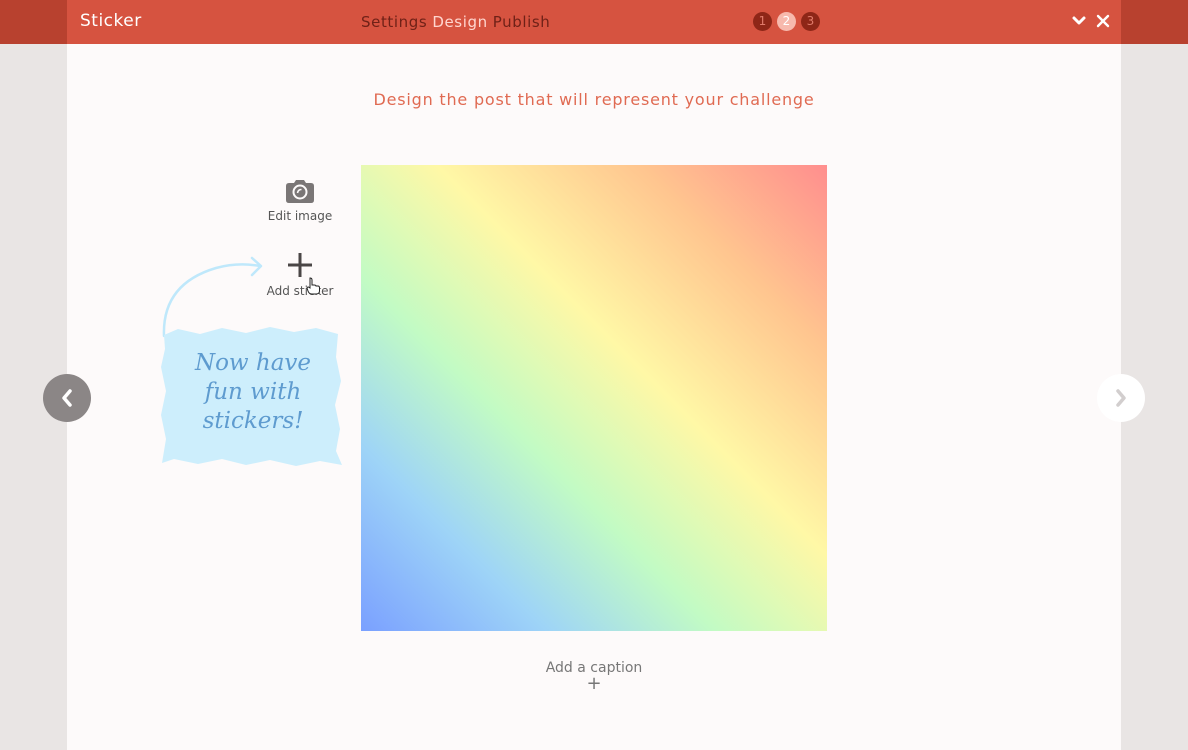  I want to click on chevron-down-icon, so click(1079, 21).